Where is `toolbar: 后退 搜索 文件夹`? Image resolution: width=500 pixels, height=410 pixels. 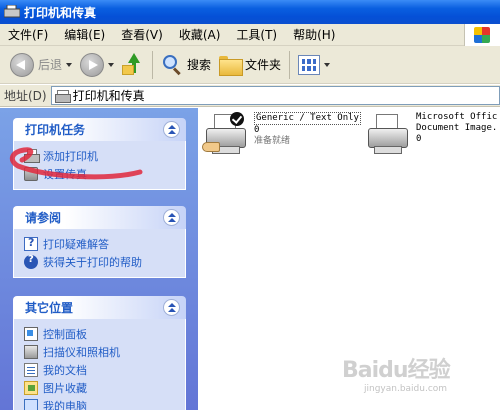
toolbar: 后退 搜索 文件夹 is located at coordinates (250, 65).